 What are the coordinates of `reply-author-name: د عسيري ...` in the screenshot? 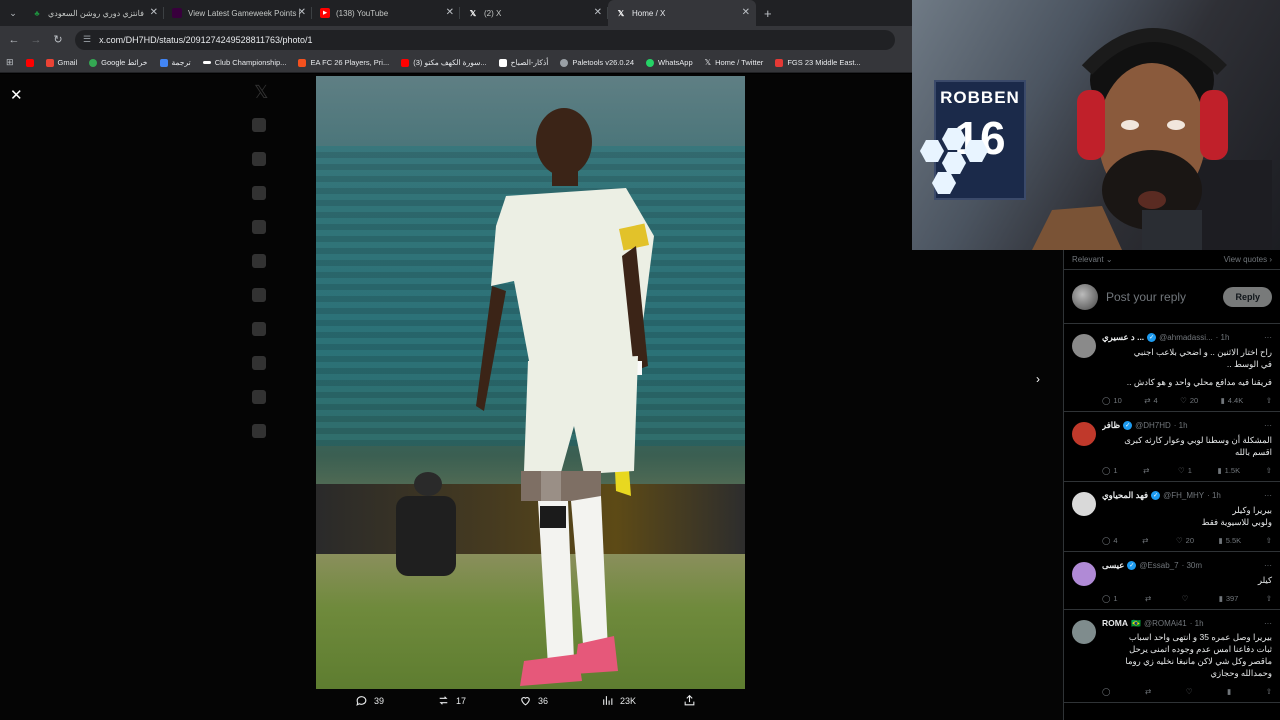 It's located at (1123, 337).